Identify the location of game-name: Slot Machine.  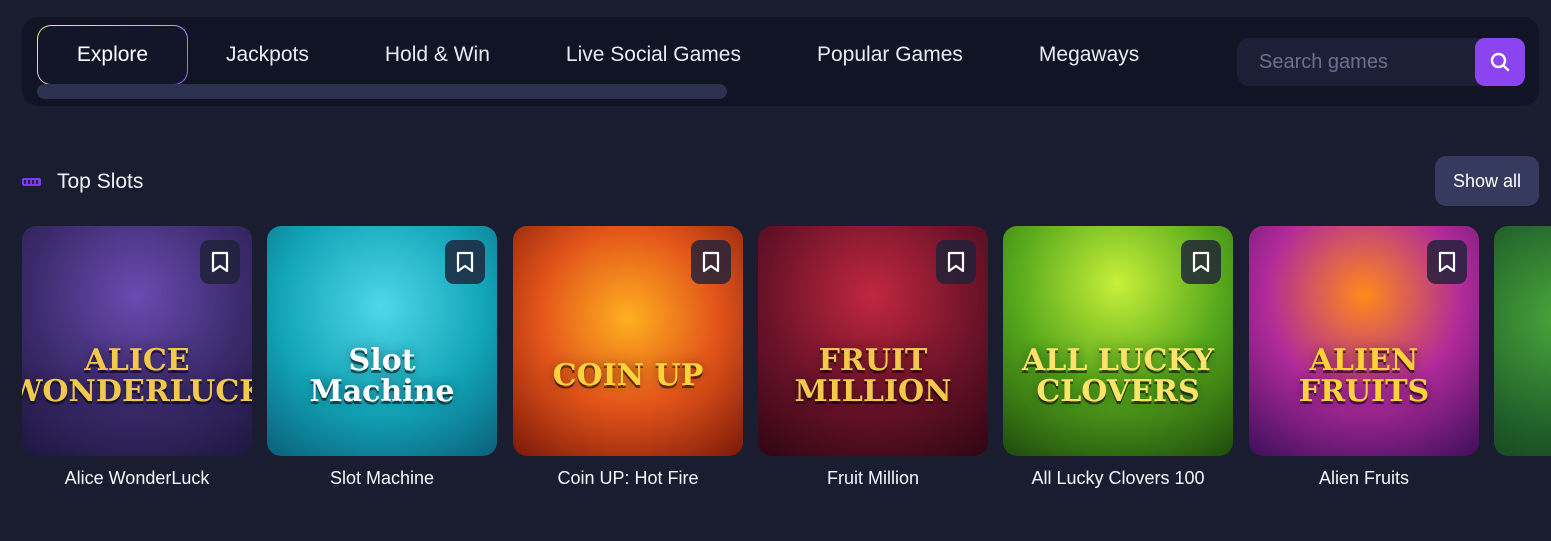
(382, 478).